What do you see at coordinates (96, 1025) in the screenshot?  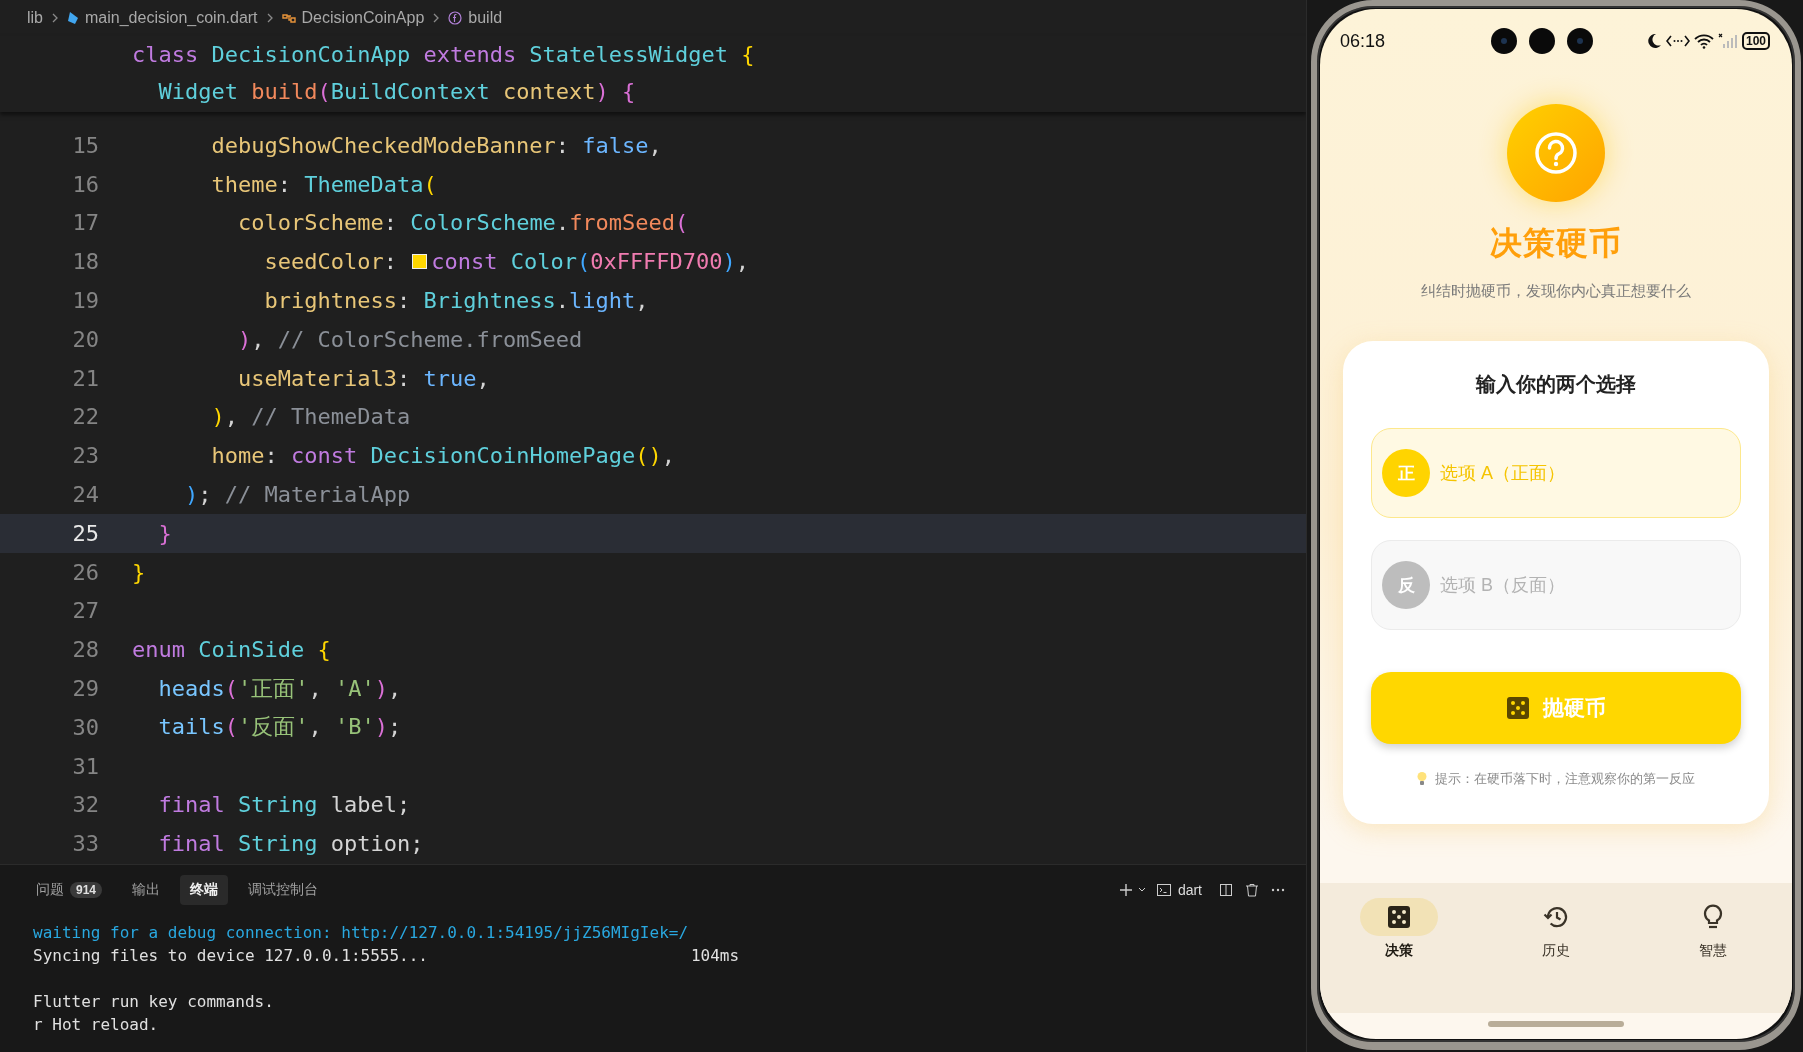 I see `terminal-line: r Hot reload.` at bounding box center [96, 1025].